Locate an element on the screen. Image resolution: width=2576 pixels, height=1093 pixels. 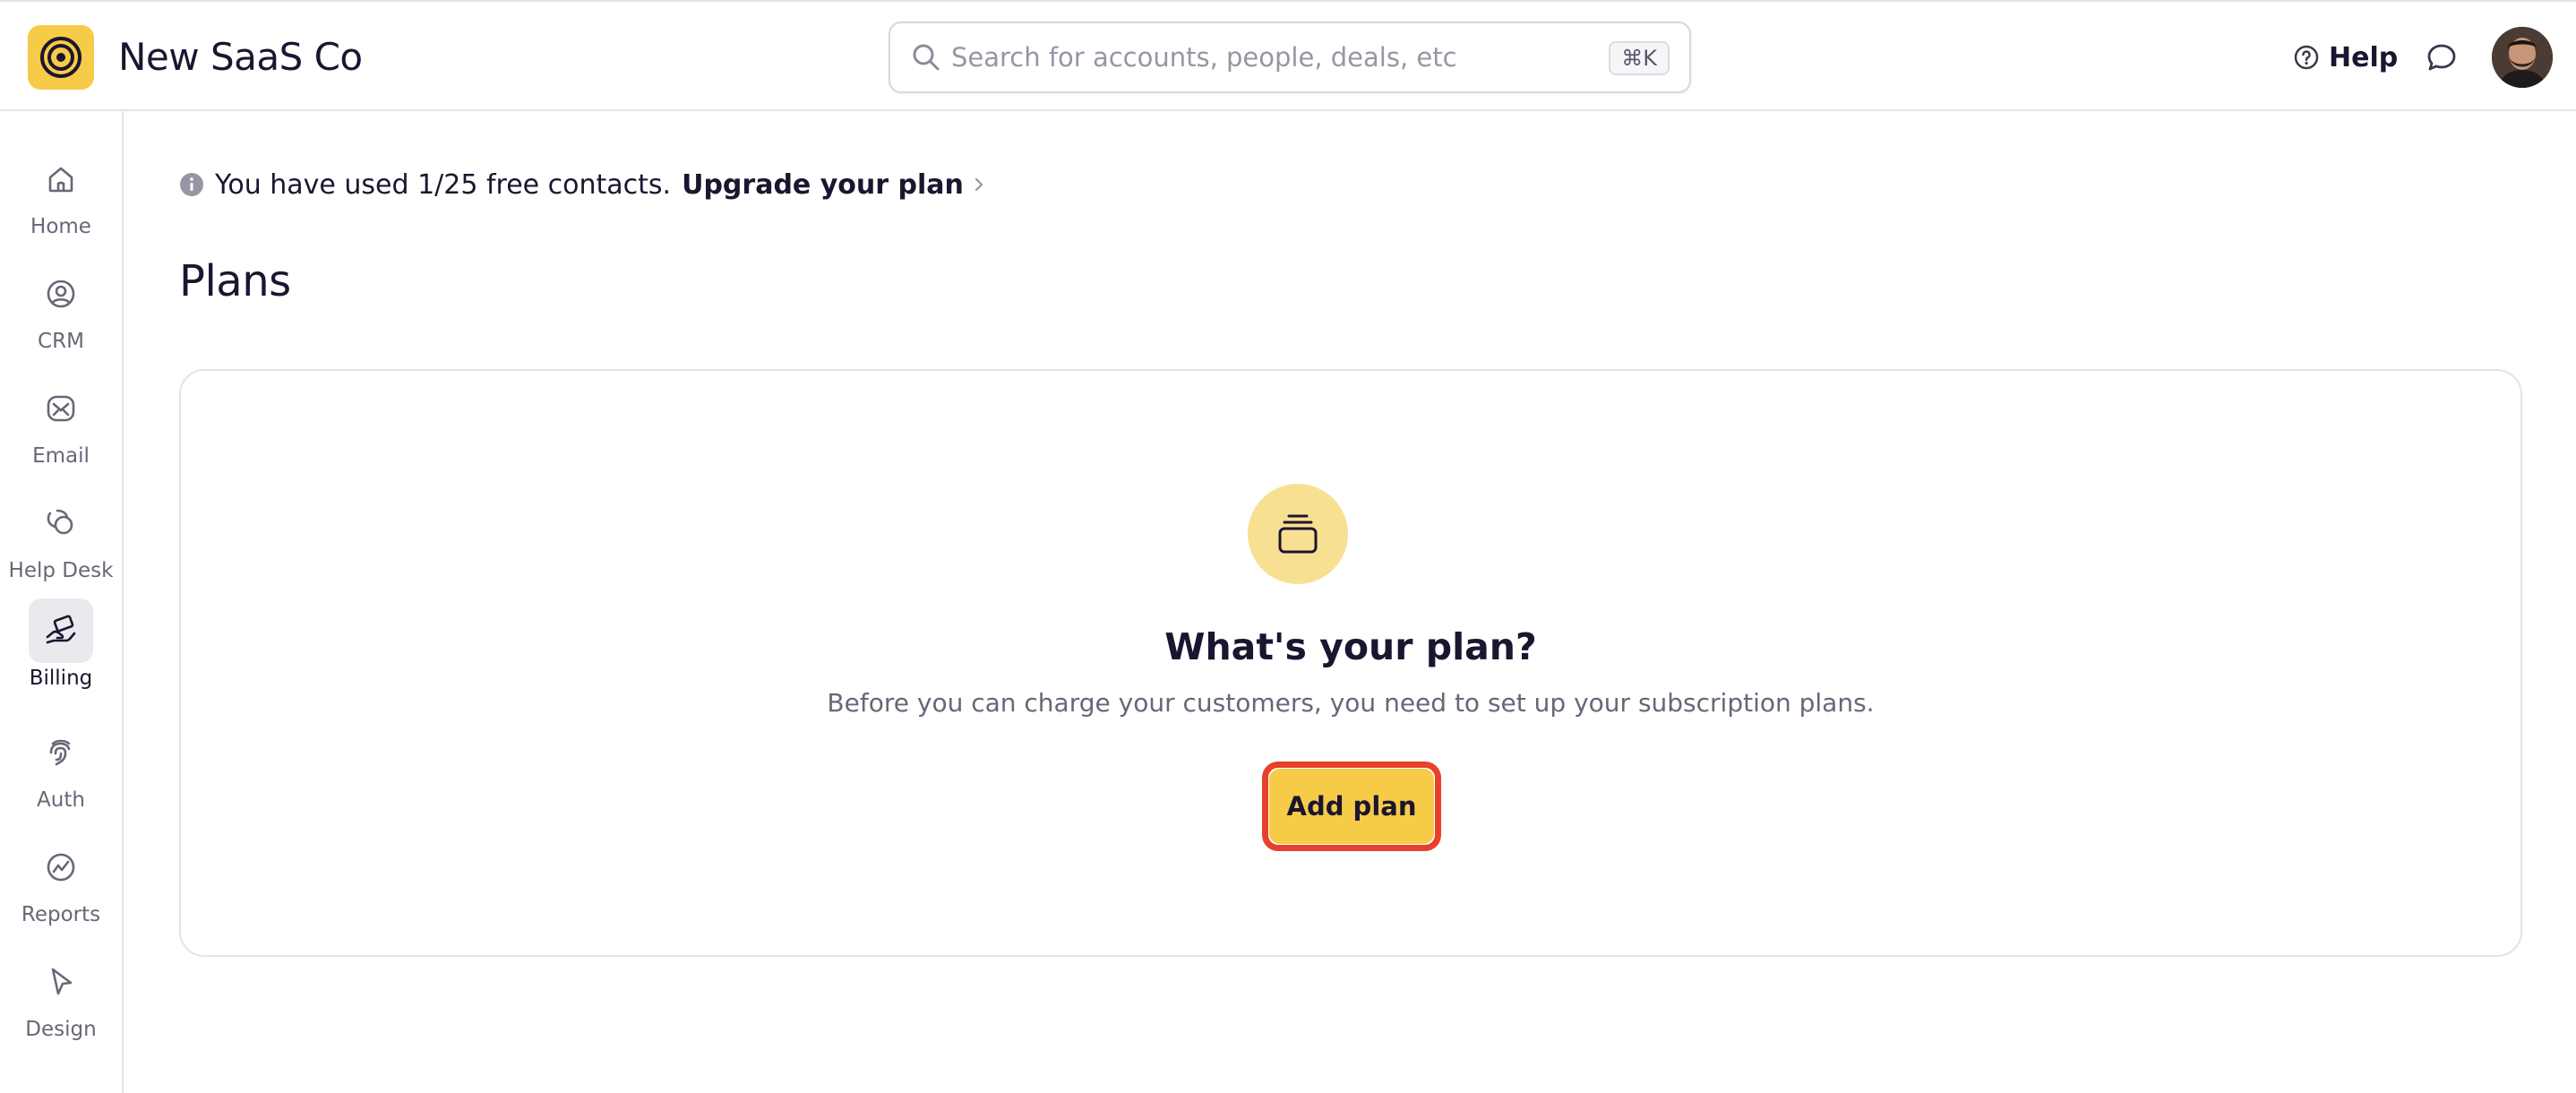
sidebar-item-auth: Auth is located at coordinates (61, 774).